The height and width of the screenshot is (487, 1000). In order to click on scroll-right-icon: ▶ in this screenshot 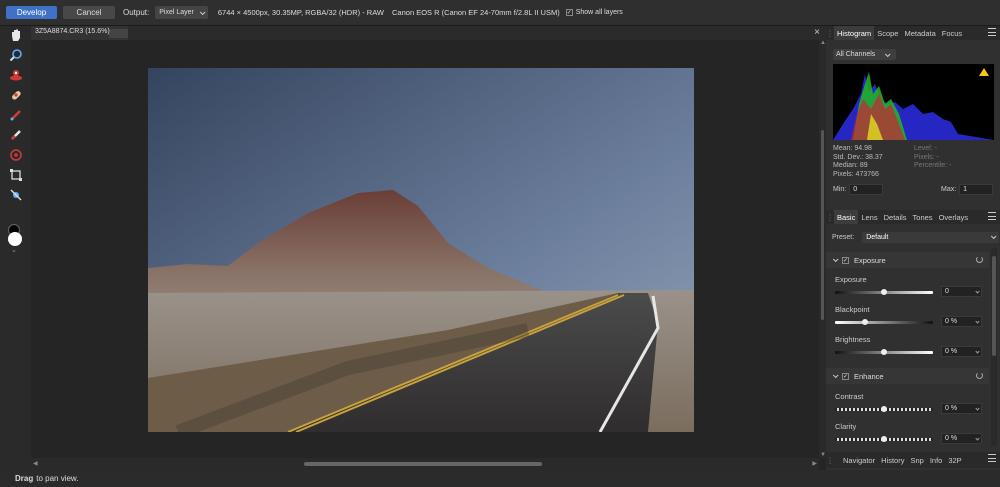, I will do `click(814, 463)`.